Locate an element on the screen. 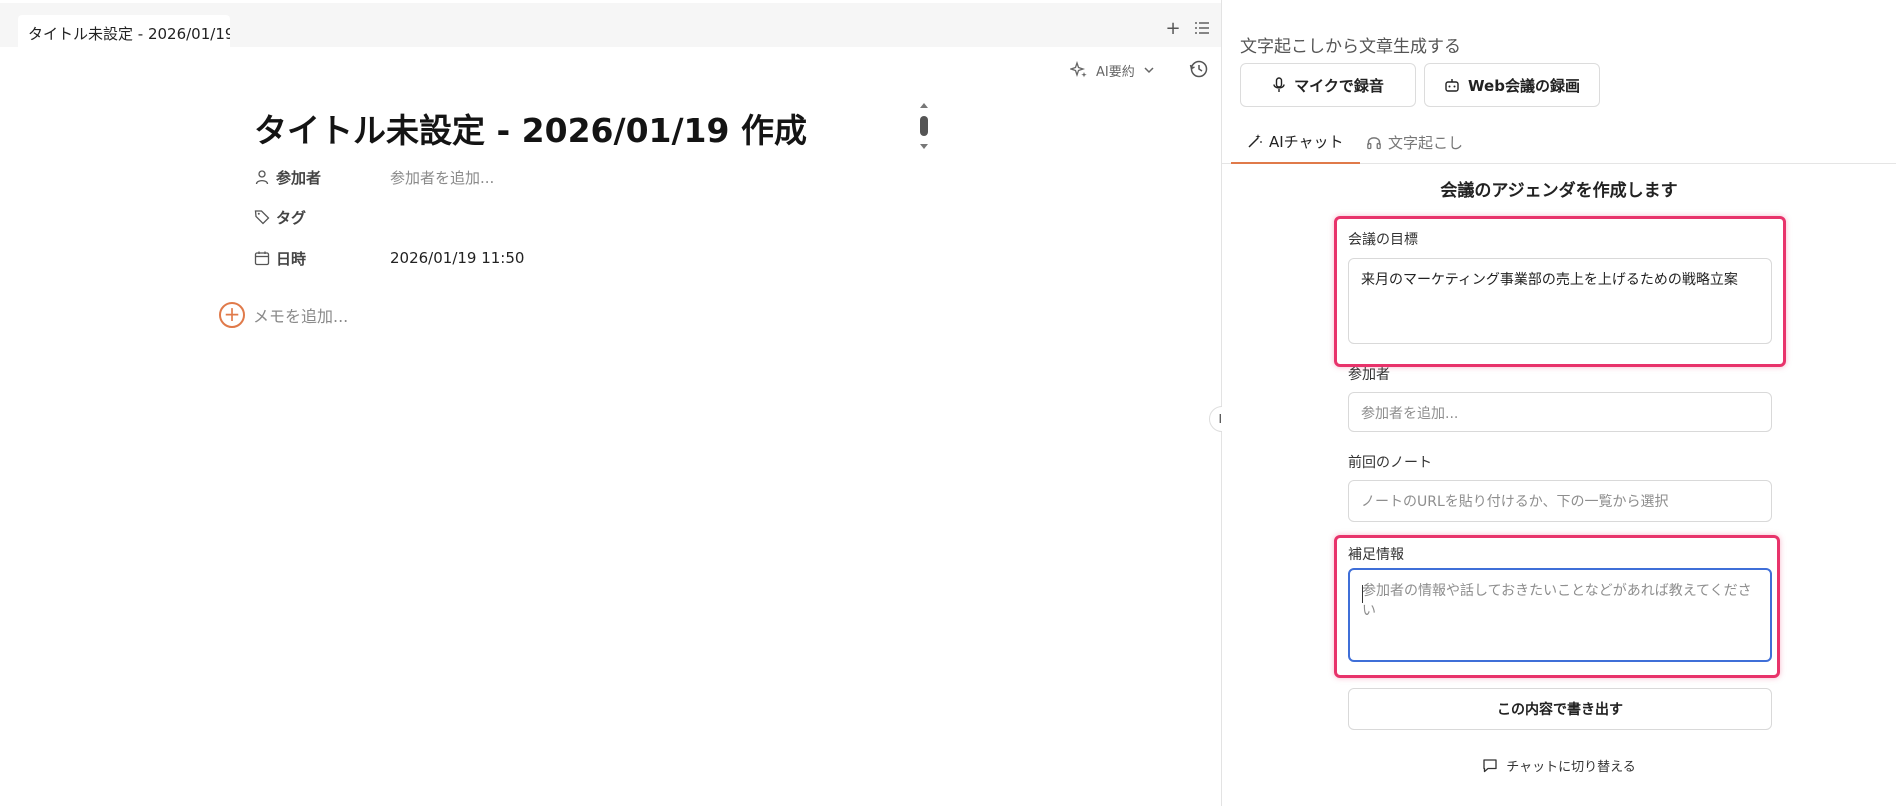  prev-note-label: 前回のノート is located at coordinates (1390, 463).